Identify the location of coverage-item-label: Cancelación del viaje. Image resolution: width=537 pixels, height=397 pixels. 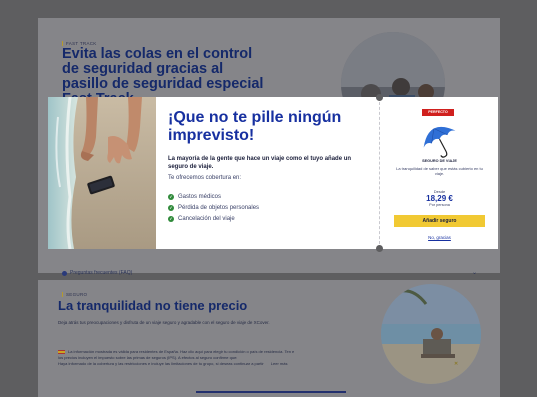
(206, 218).